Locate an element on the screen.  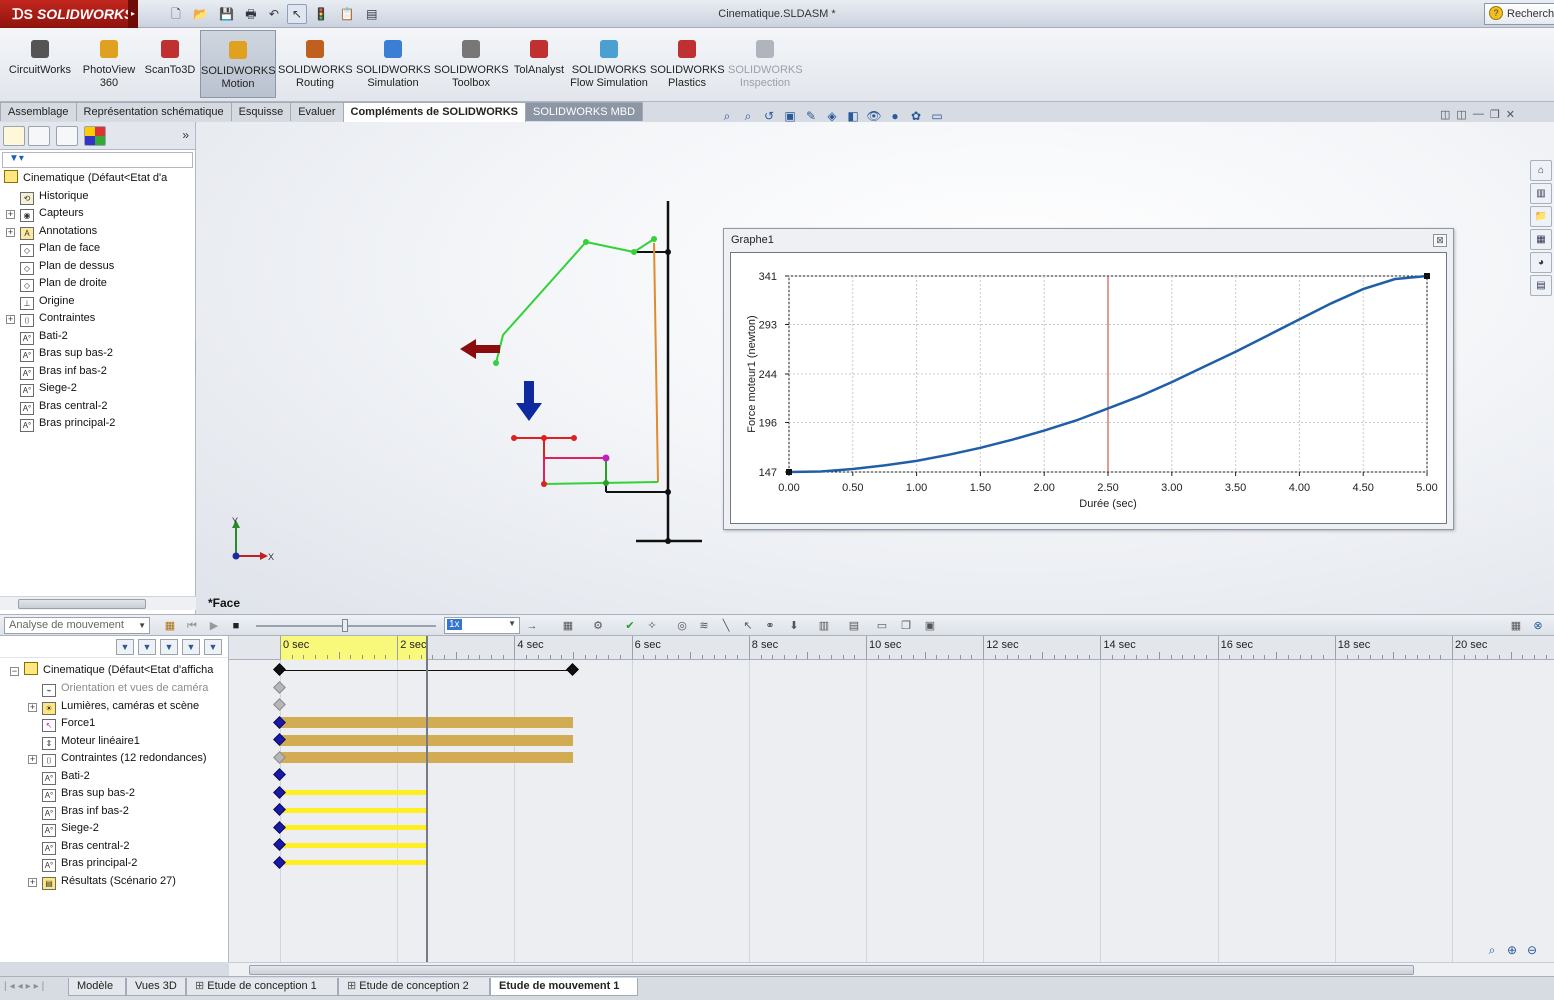
ribbon-button-6: SOLIDWORKS Toolbox is located at coordinates (471, 64).